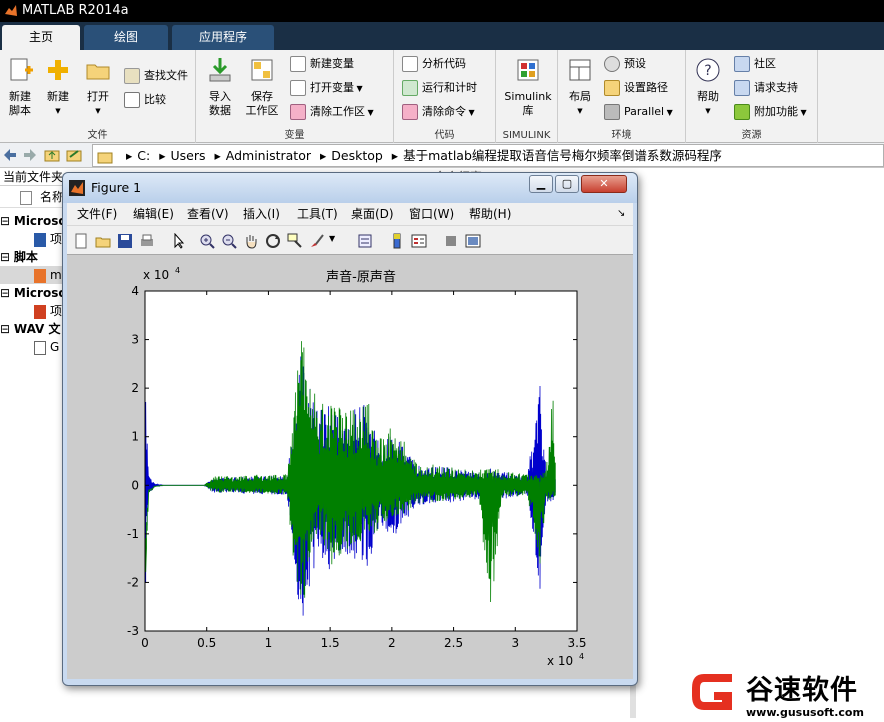 The width and height of the screenshot is (884, 722). I want to click on run-and-time-button: 运行和计时, so click(439, 88).